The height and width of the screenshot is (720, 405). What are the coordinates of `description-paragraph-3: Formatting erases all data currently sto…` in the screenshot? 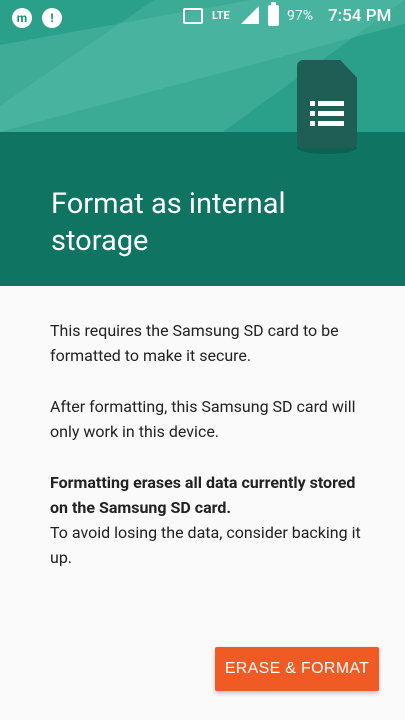 It's located at (210, 520).